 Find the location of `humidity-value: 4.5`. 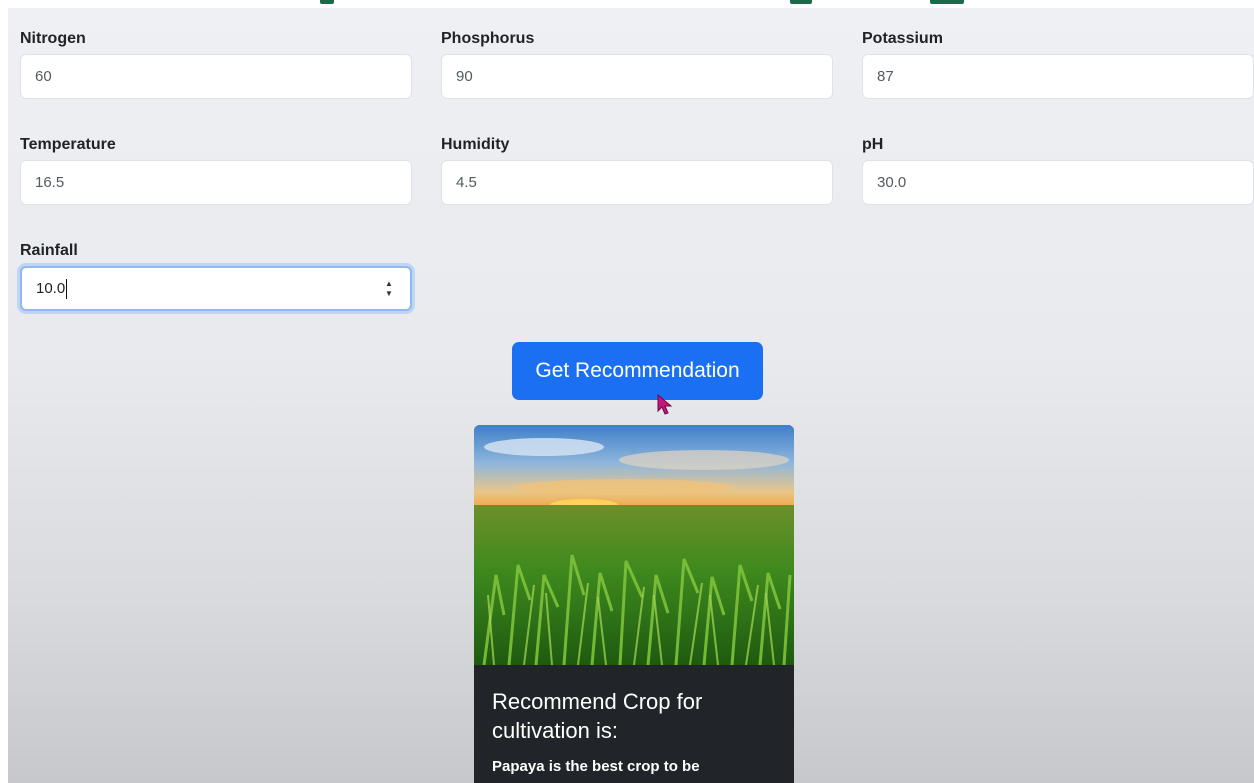

humidity-value: 4.5 is located at coordinates (466, 182).